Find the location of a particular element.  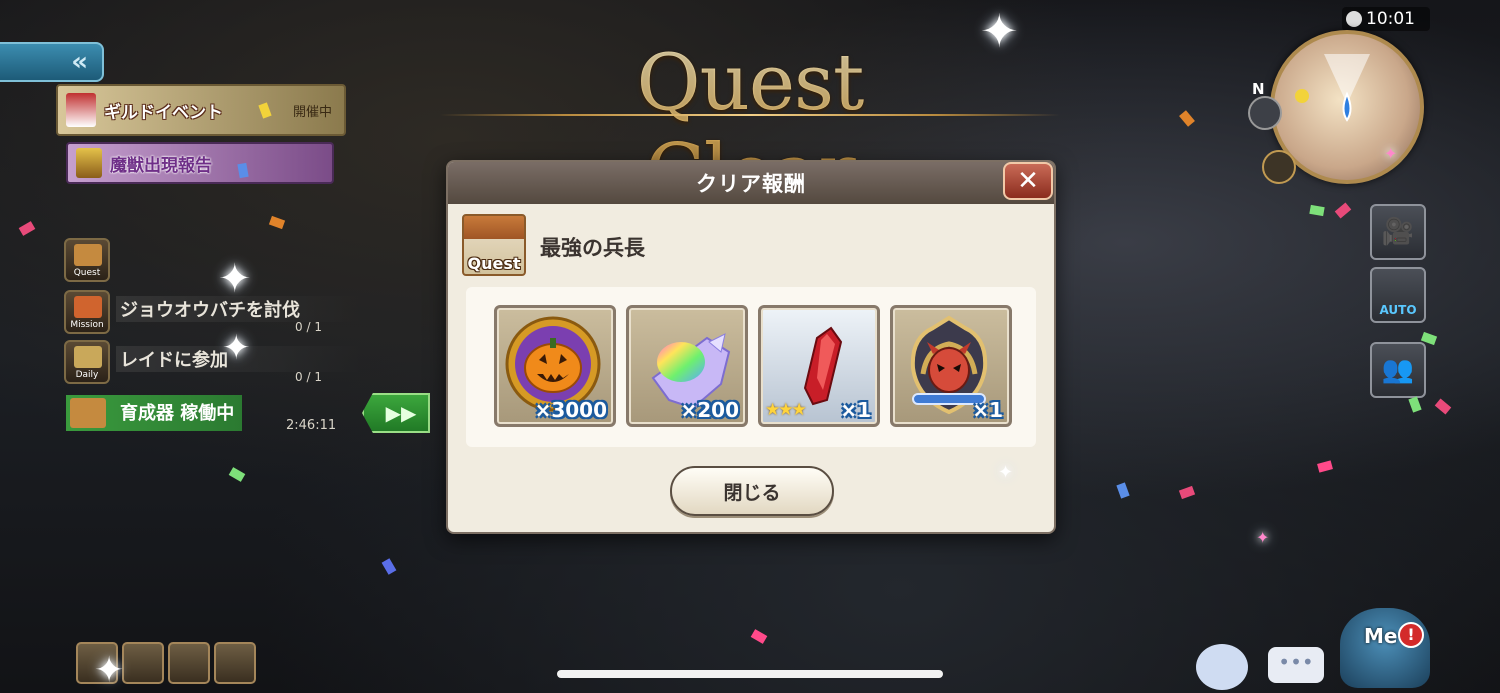

reward-item: ★★★ ×1 is located at coordinates (819, 366).